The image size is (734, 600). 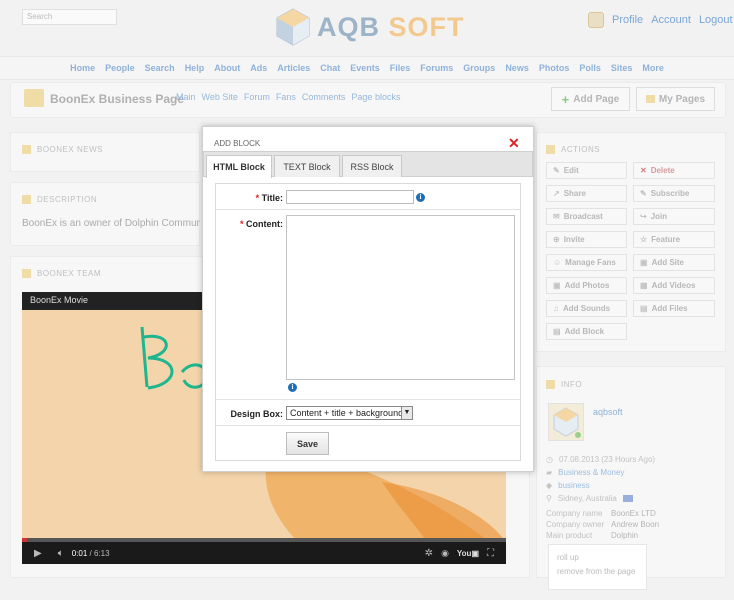 I want to click on nav-item-chat: Chat, so click(x=330, y=68).